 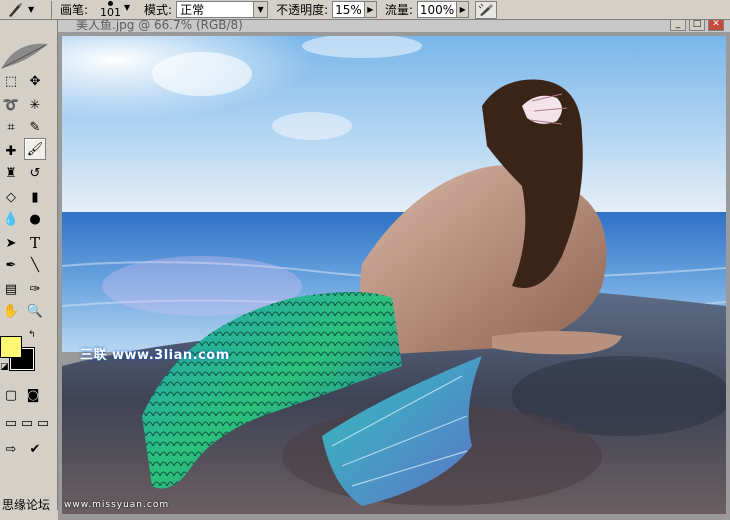 I want to click on maximize-icon: □, so click(x=697, y=24).